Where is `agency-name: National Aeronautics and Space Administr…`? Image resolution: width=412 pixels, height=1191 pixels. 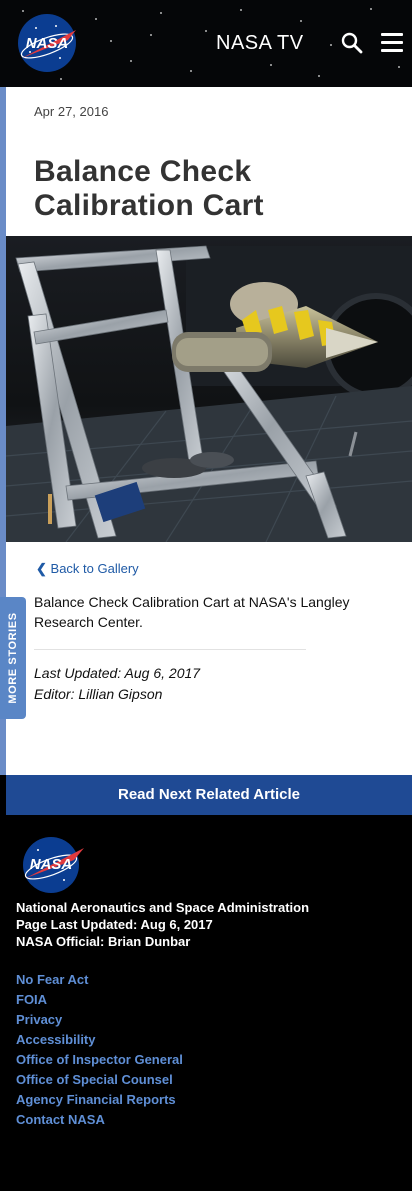
agency-name: National Aeronautics and Space Administr… is located at coordinates (163, 907).